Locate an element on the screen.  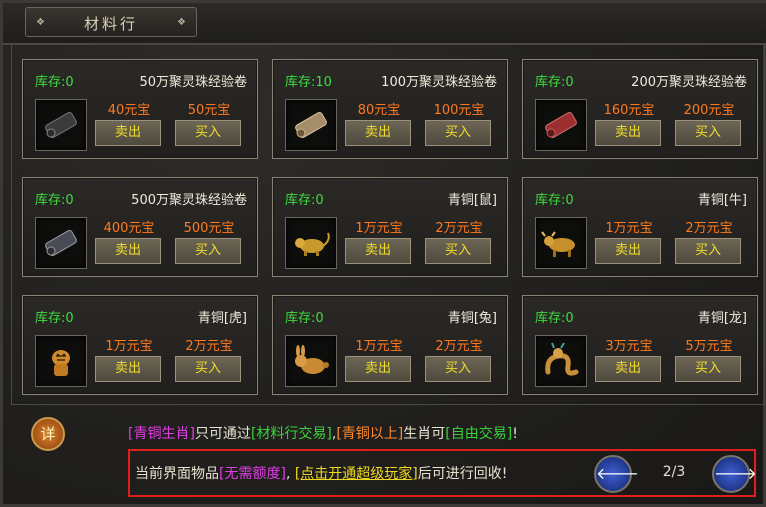
item-card-4: 库存:0 青铜[鼠] 1万元宝 2万元宝 卖出 买入 is located at coordinates (390, 227).